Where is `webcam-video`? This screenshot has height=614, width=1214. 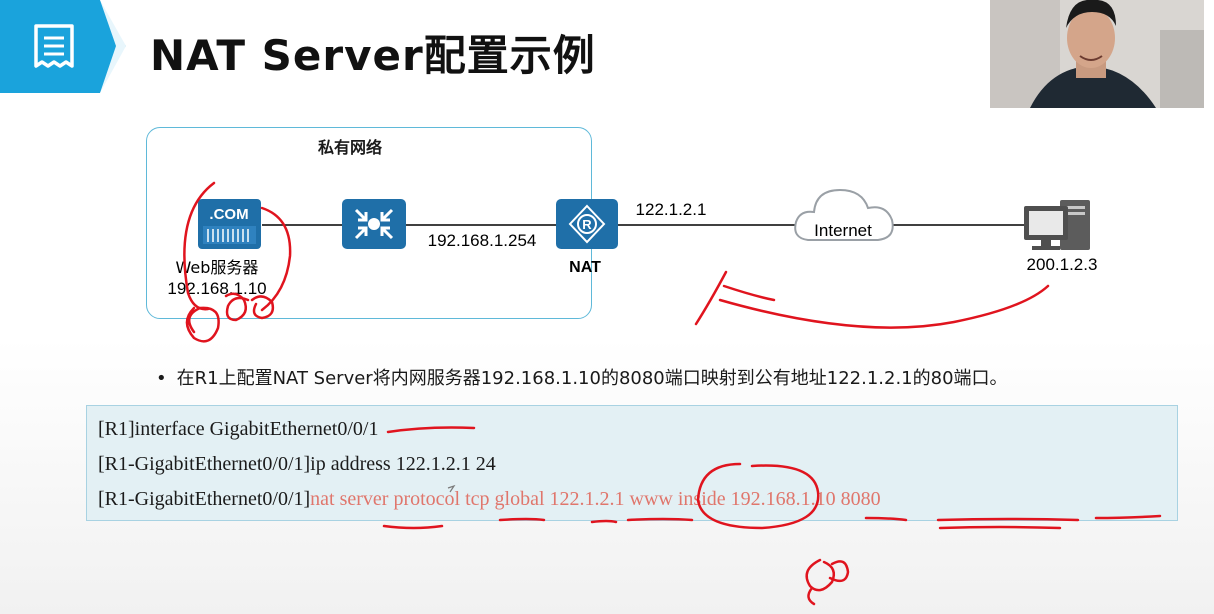
webcam-video is located at coordinates (1097, 54).